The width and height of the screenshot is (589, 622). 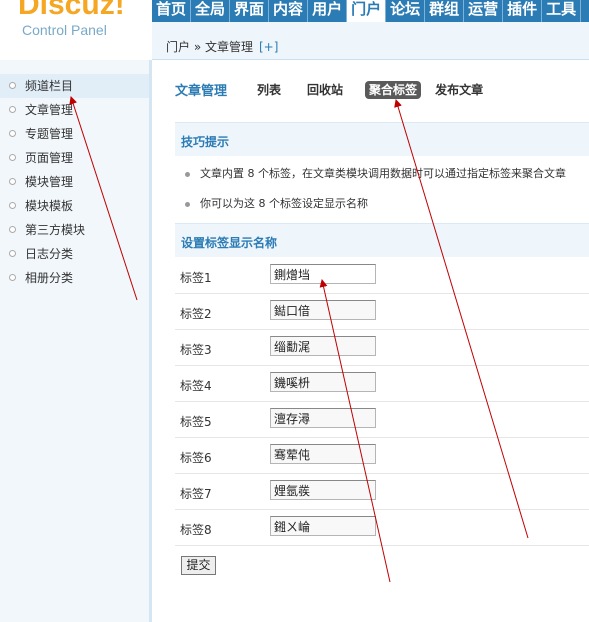 What do you see at coordinates (49, 134) in the screenshot?
I see `sidebar-item-label: 专题管理` at bounding box center [49, 134].